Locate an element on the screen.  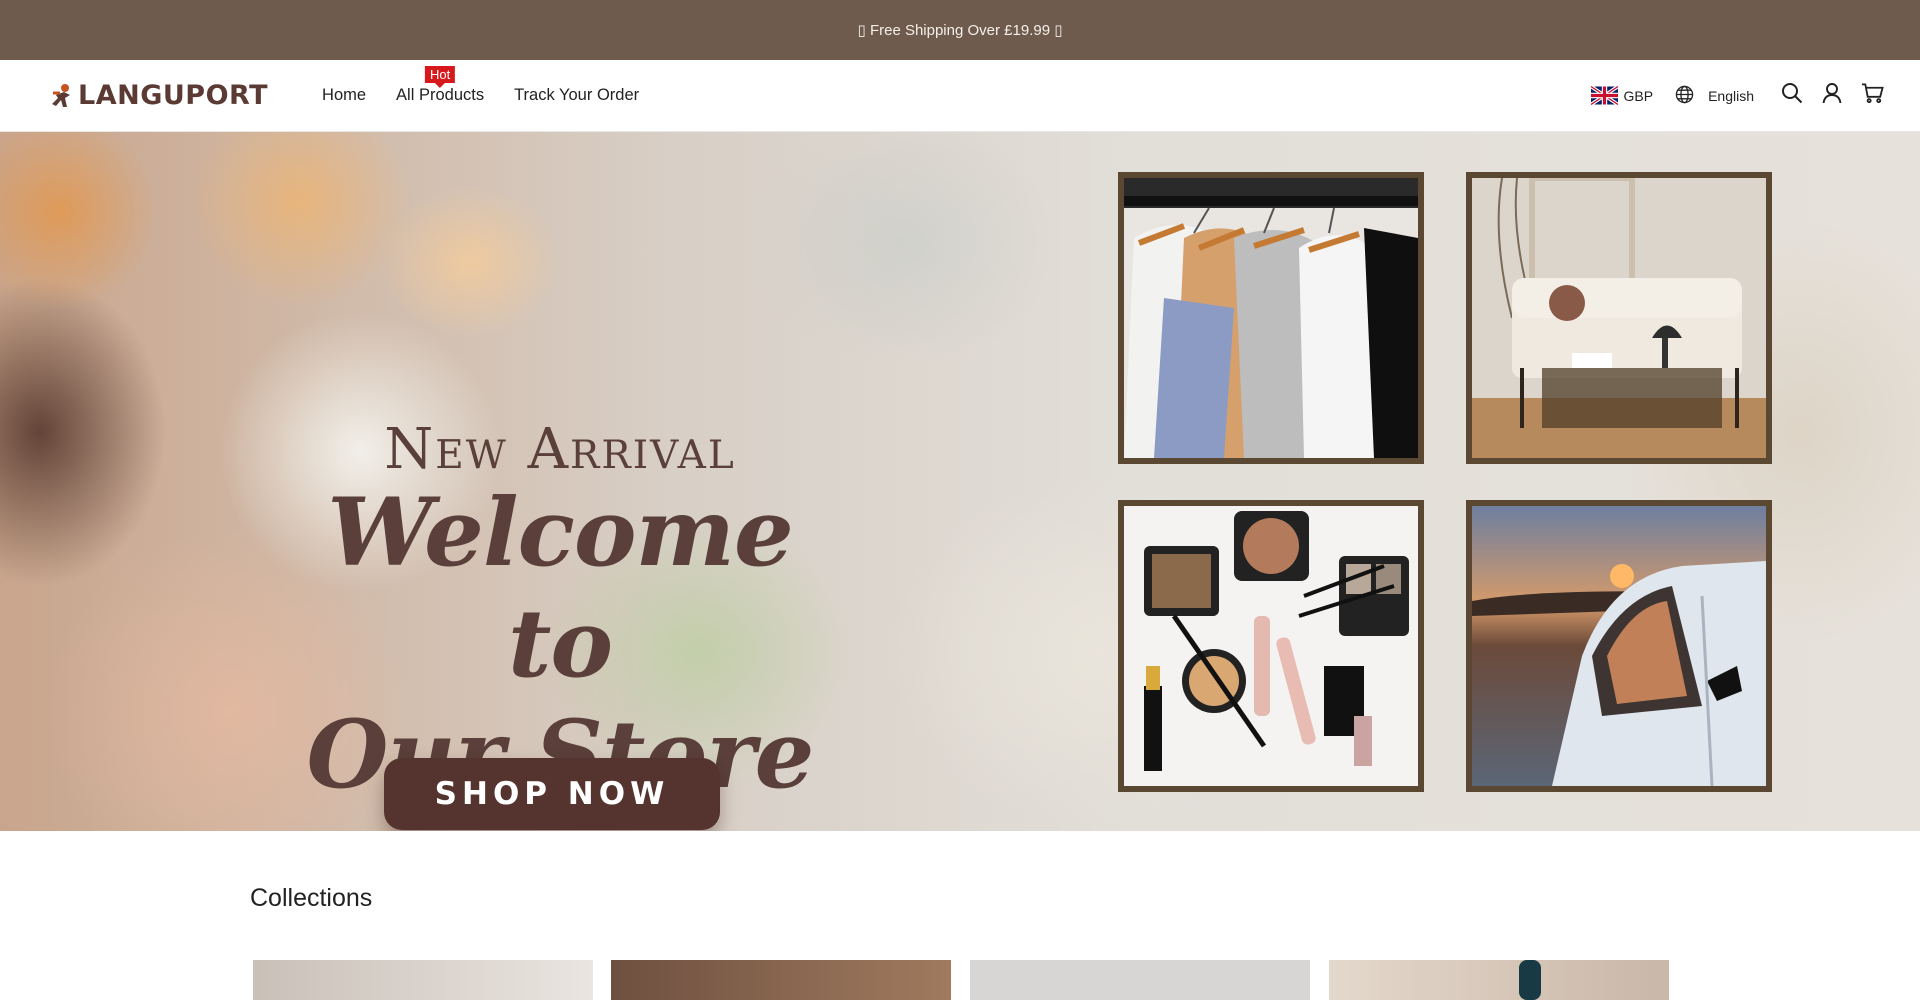
nav-track-order: Track Your Order is located at coordinates (576, 95).